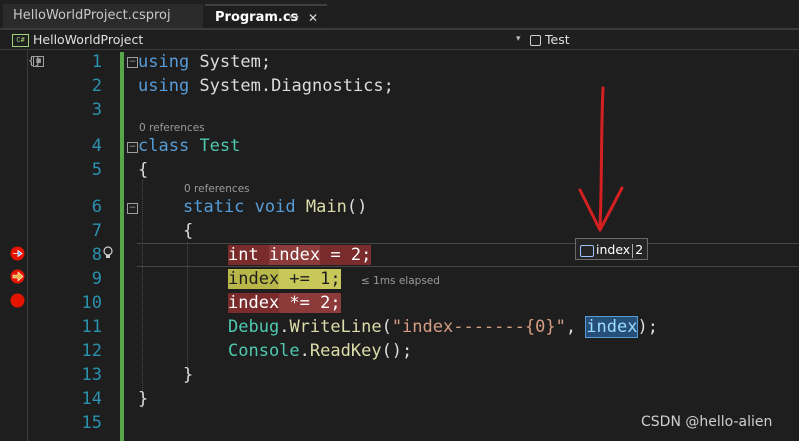  I want to click on project-dropdown: C# HelloWorldProject, so click(77, 39).